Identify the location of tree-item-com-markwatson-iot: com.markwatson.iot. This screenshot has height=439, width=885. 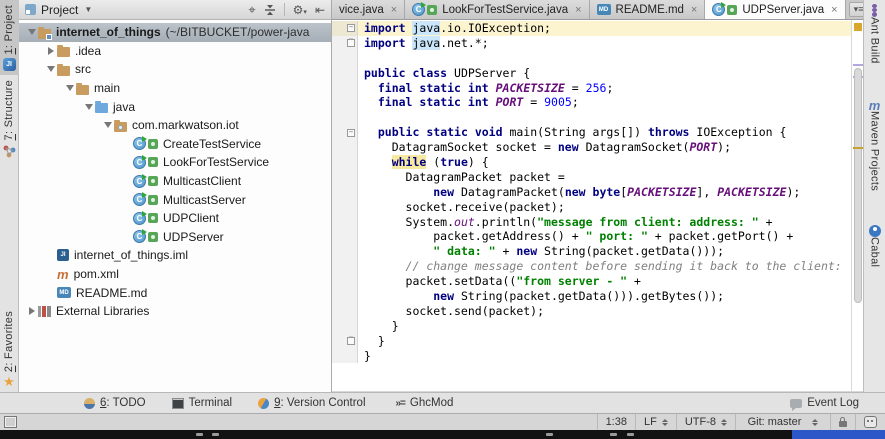
(175, 125).